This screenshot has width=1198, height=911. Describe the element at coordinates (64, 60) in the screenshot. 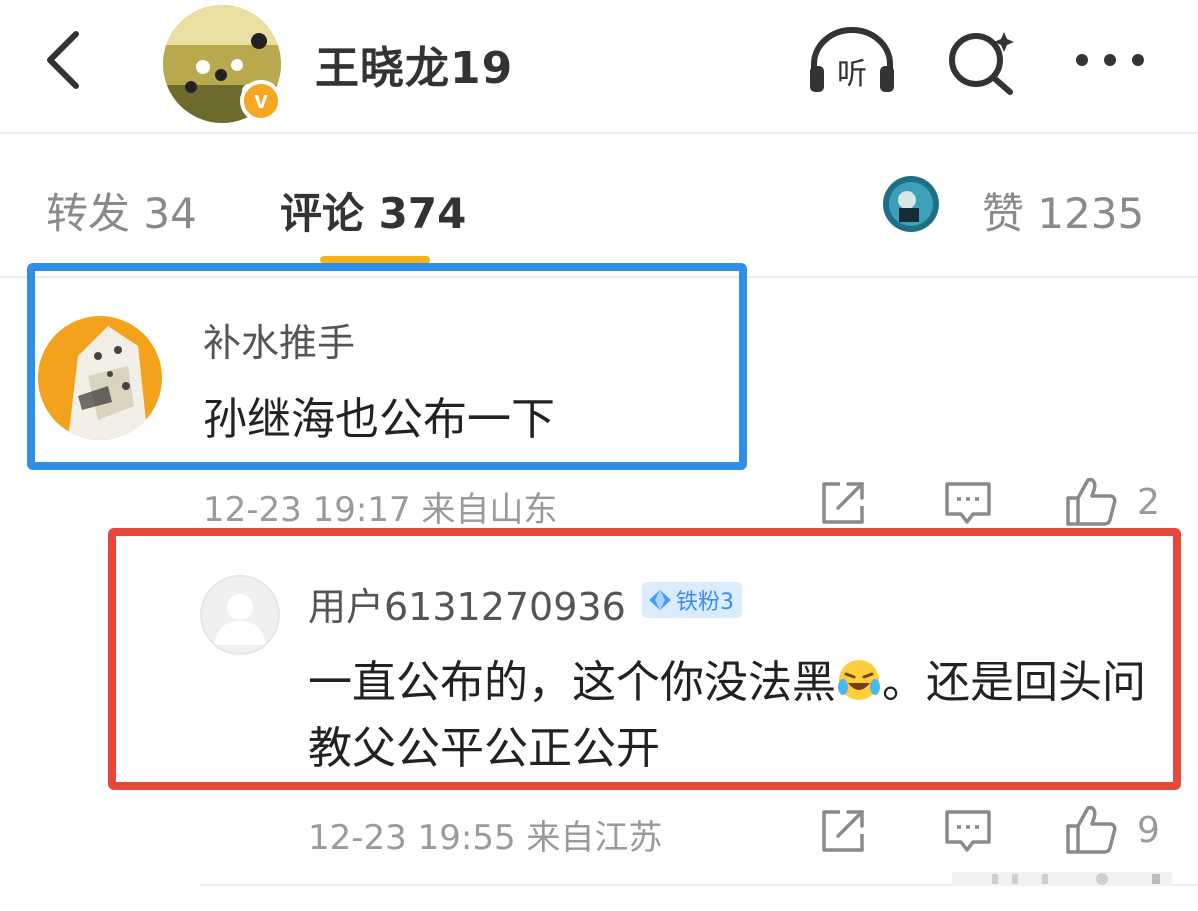

I see `back-icon` at that location.